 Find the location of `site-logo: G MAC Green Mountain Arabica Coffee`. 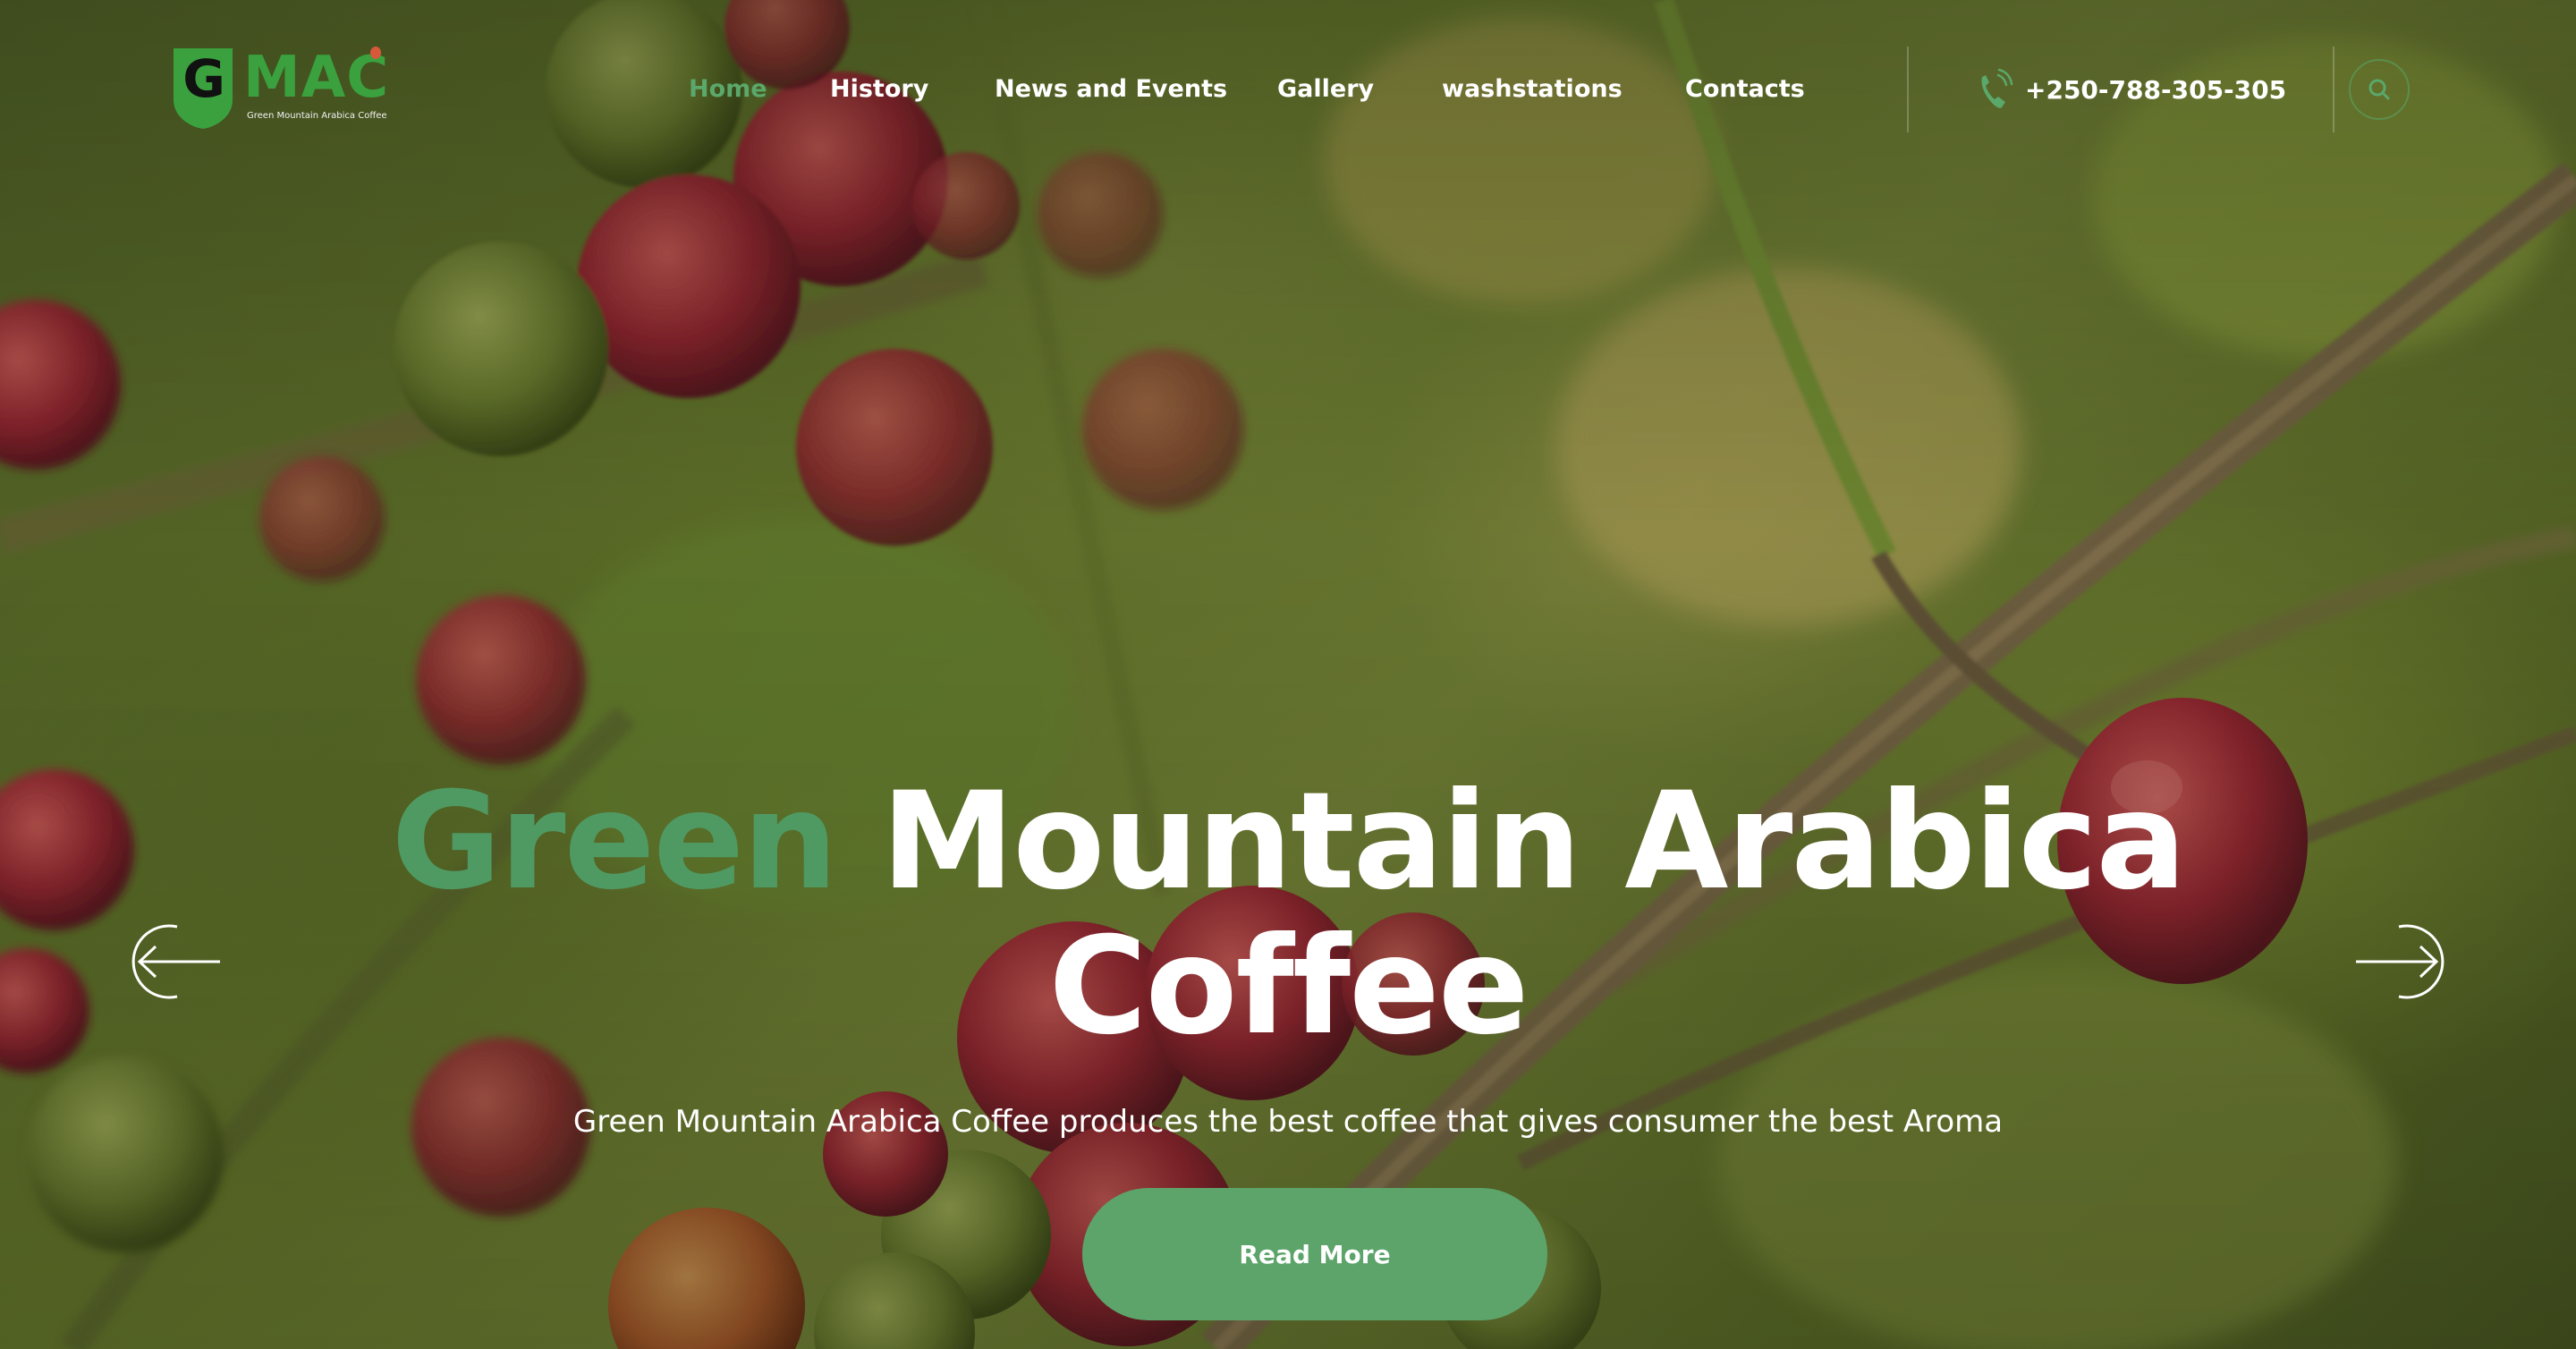

site-logo: G MAC Green Mountain Arabica Coffee is located at coordinates (283, 89).